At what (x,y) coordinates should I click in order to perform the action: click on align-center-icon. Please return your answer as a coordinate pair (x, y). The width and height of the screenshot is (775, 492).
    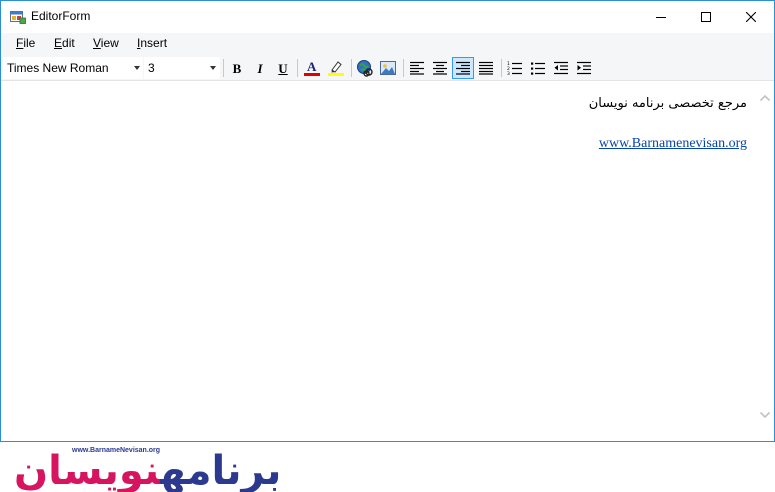
    Looking at the image, I should click on (440, 68).